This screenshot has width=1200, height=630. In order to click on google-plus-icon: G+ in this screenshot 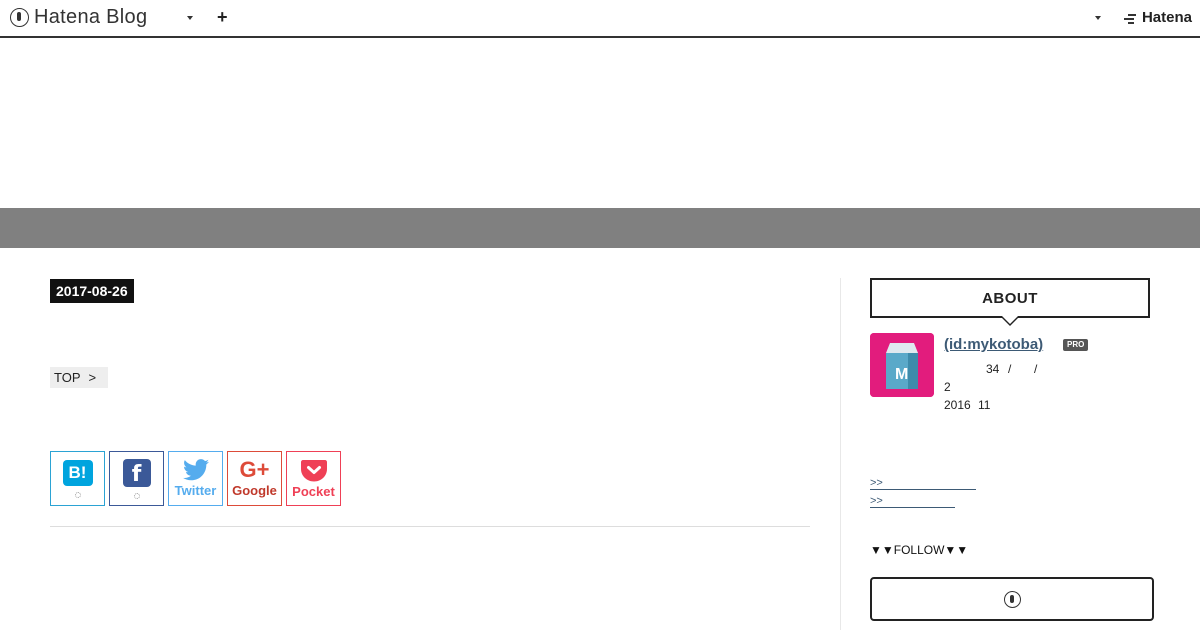, I will do `click(254, 469)`.